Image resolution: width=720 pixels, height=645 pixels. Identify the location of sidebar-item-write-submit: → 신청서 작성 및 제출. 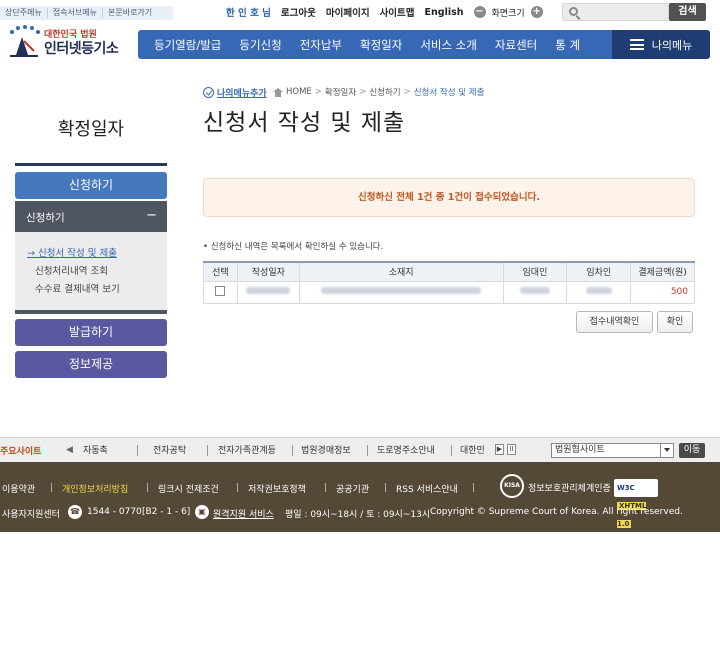
(72, 252).